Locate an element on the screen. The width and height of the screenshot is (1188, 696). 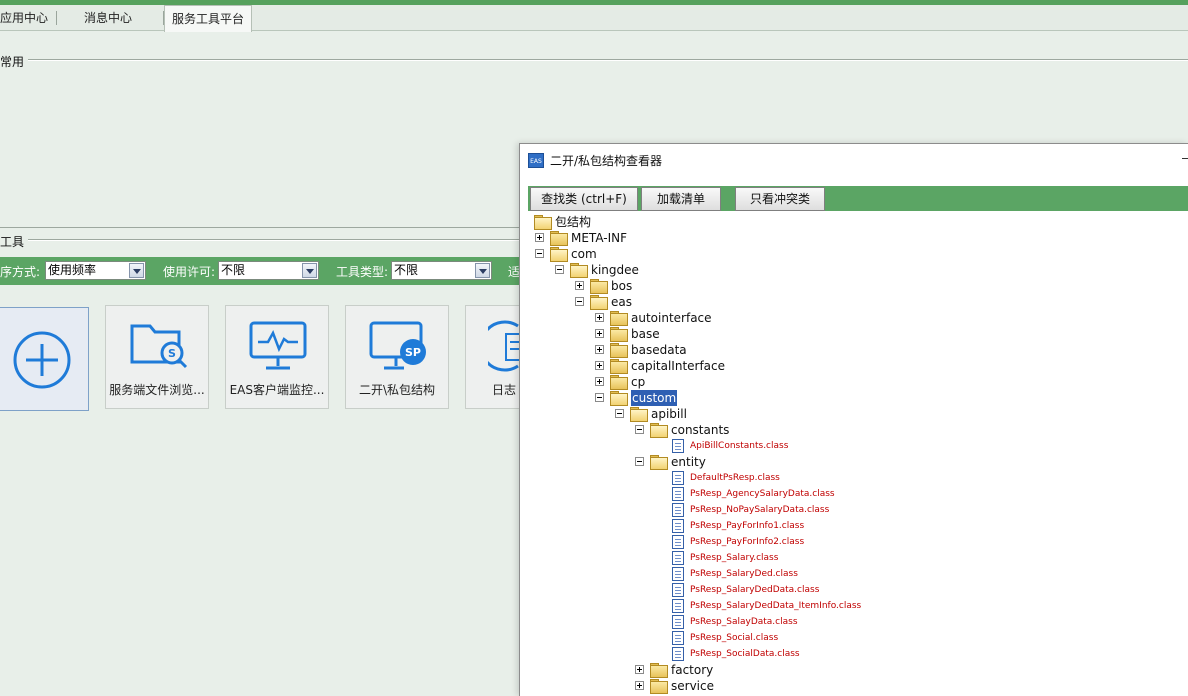
tree-class-node: PsResp_SalaryDed.class is located at coordinates (854, 574).